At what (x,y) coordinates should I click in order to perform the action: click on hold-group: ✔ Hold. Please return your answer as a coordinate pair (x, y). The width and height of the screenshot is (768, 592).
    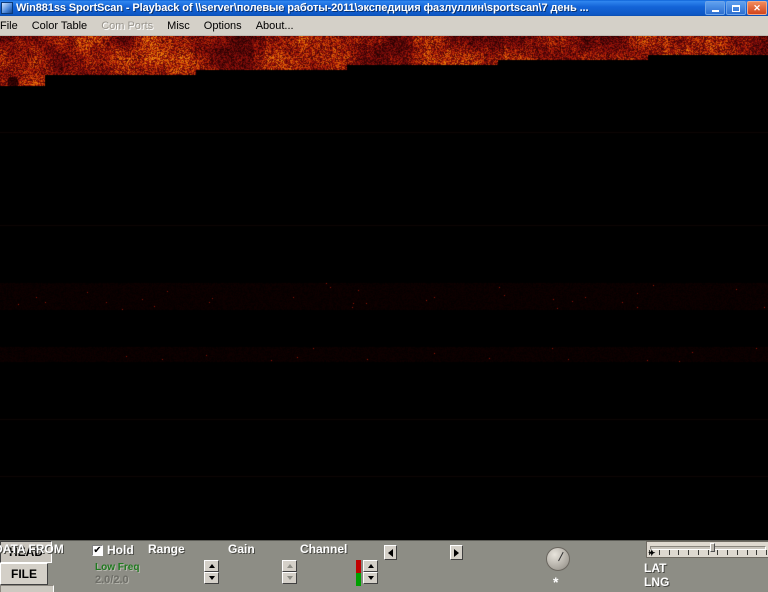
    Looking at the image, I should click on (113, 550).